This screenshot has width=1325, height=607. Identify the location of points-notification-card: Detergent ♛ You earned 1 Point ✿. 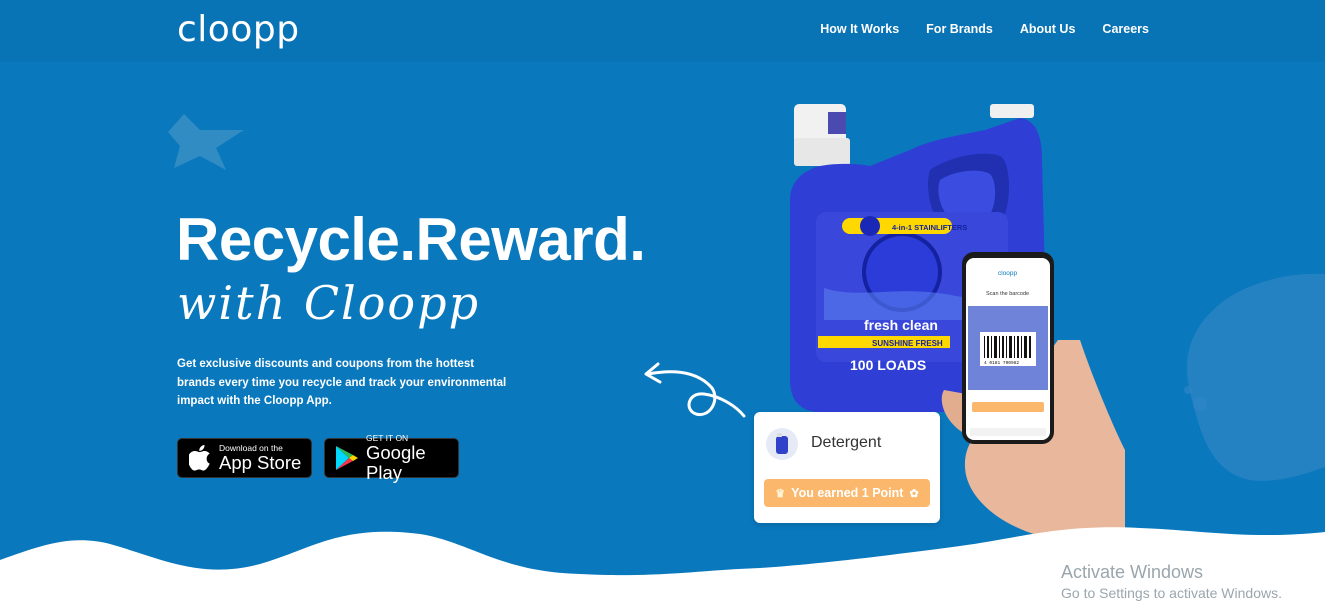
(847, 467).